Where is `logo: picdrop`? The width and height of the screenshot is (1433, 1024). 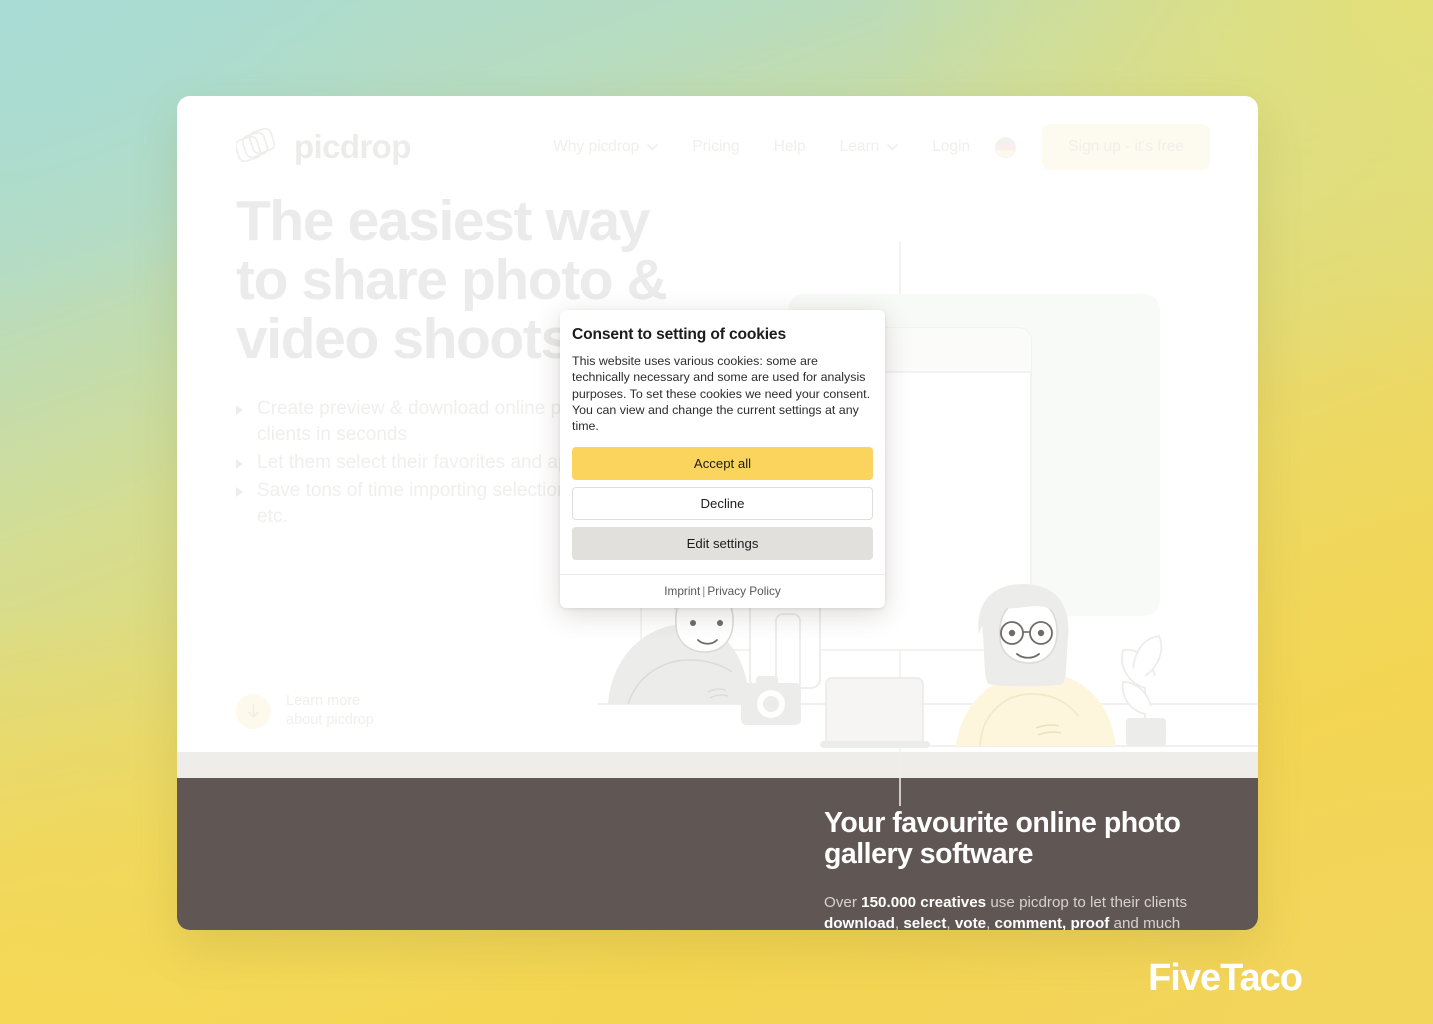
logo: picdrop is located at coordinates (322, 147).